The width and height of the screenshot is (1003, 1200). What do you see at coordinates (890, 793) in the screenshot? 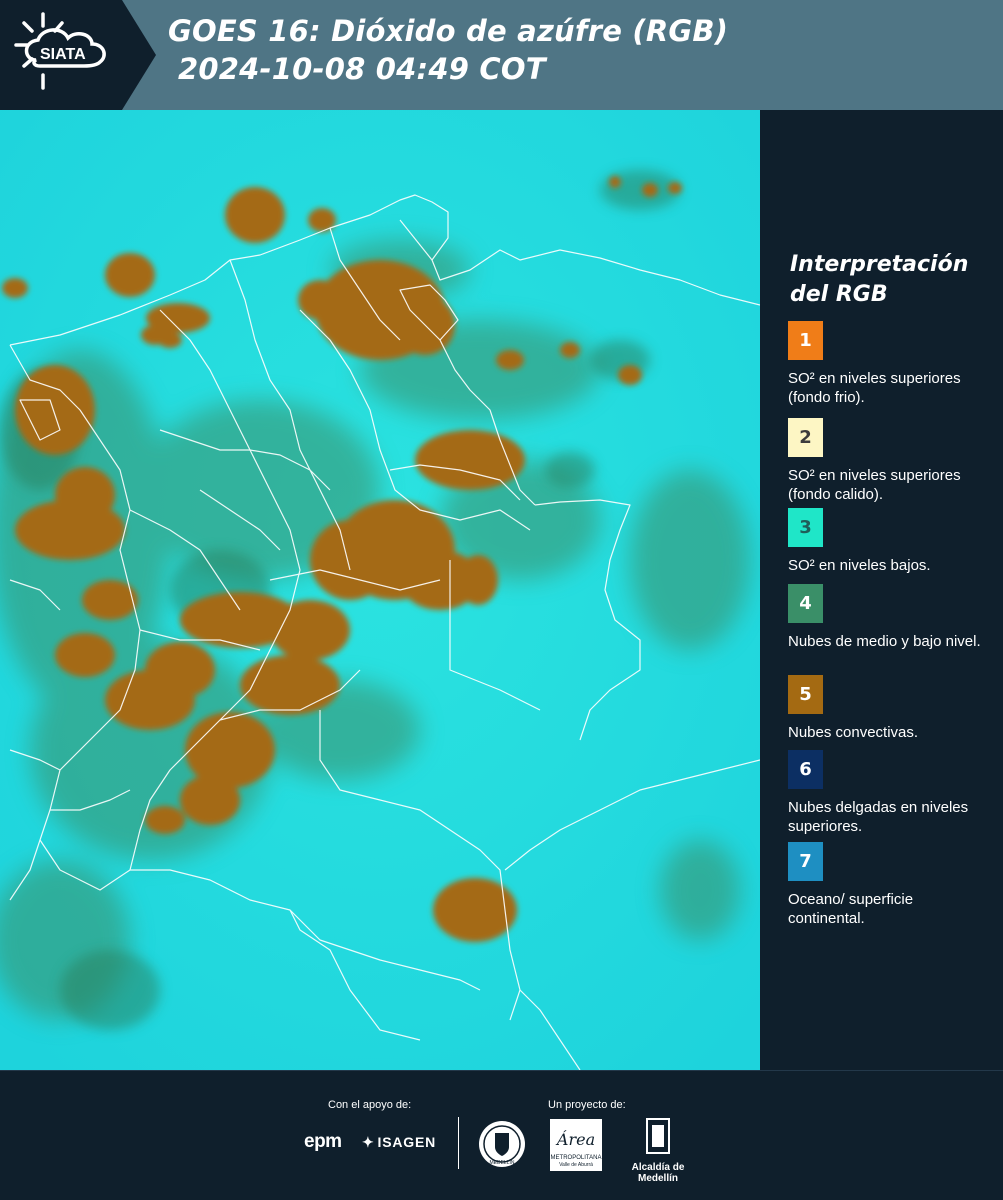
I see `legend-item-6: 6 Nubes delgadas en niveles superiores.` at bounding box center [890, 793].